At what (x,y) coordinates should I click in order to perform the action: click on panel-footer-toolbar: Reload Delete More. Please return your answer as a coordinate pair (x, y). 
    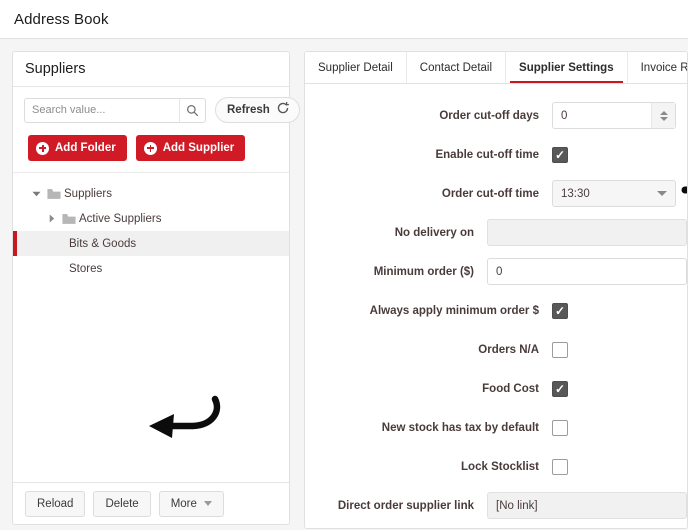
    Looking at the image, I should click on (151, 503).